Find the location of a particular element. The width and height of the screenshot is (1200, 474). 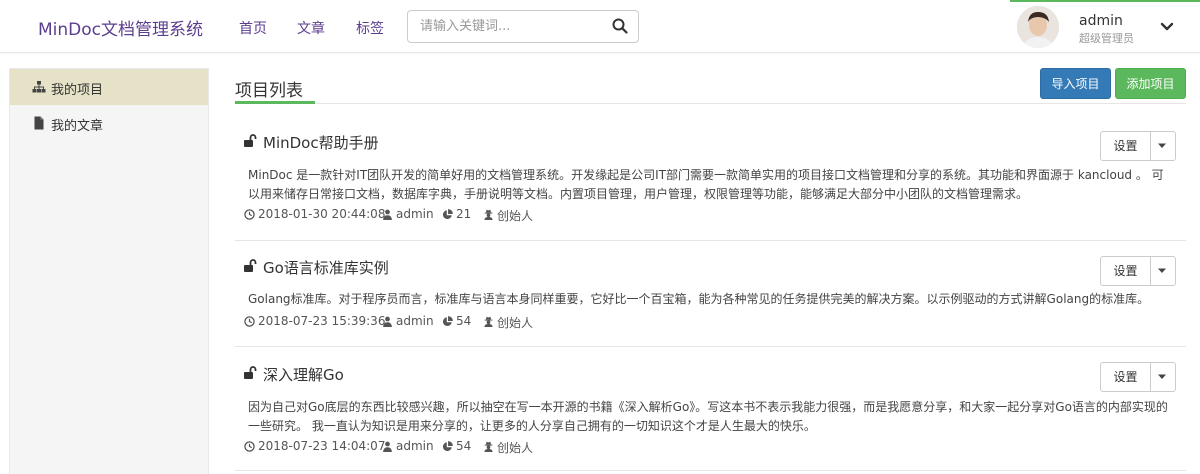

project-title: Go语言标准库实例 is located at coordinates (326, 267).